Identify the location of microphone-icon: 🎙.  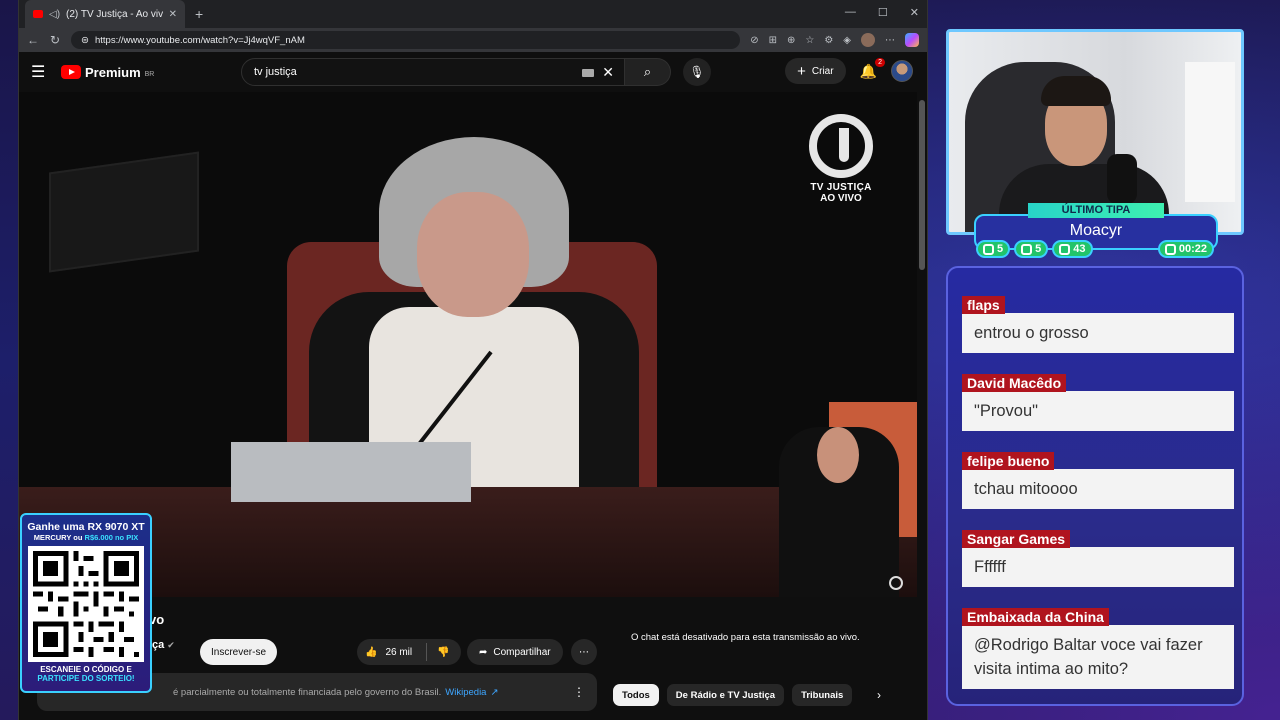
(697, 72).